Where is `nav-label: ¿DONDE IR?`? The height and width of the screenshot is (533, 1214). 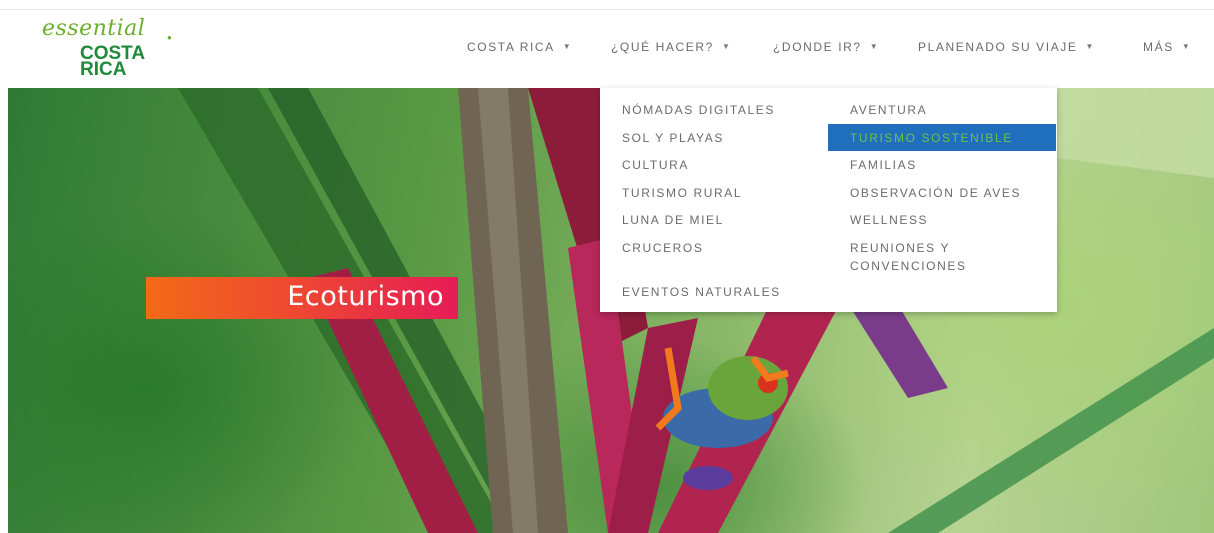
nav-label: ¿DONDE IR? is located at coordinates (817, 47).